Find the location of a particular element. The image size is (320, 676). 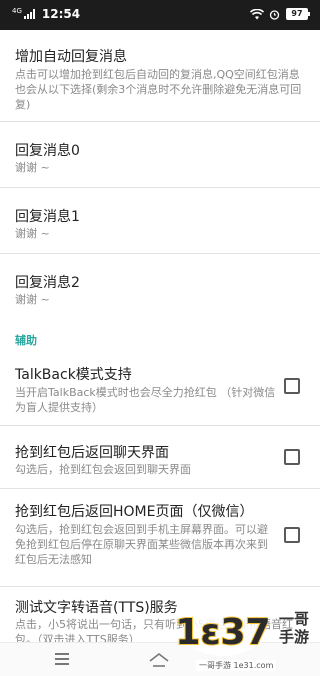

section-header-assist: 辅助 is located at coordinates (26, 340).